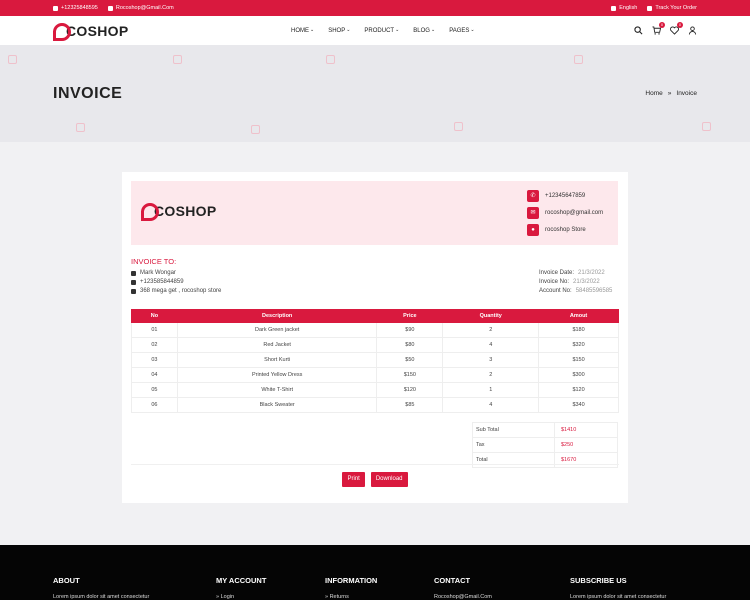  What do you see at coordinates (181, 291) in the screenshot?
I see `customer-address: 368 mega get , rocoshop store` at bounding box center [181, 291].